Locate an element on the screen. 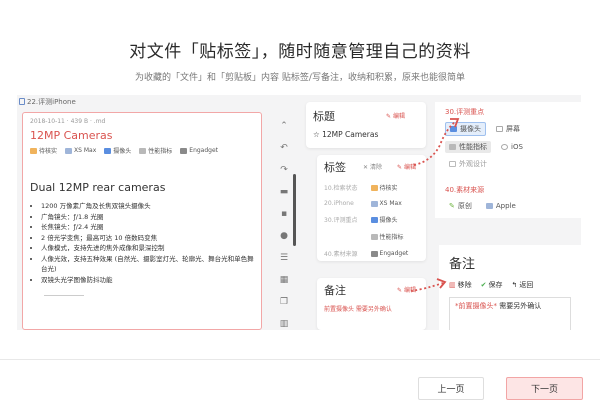  list-item: 2 倍光学变焦；最高可达 10 倍数码变焦 is located at coordinates (147, 238).